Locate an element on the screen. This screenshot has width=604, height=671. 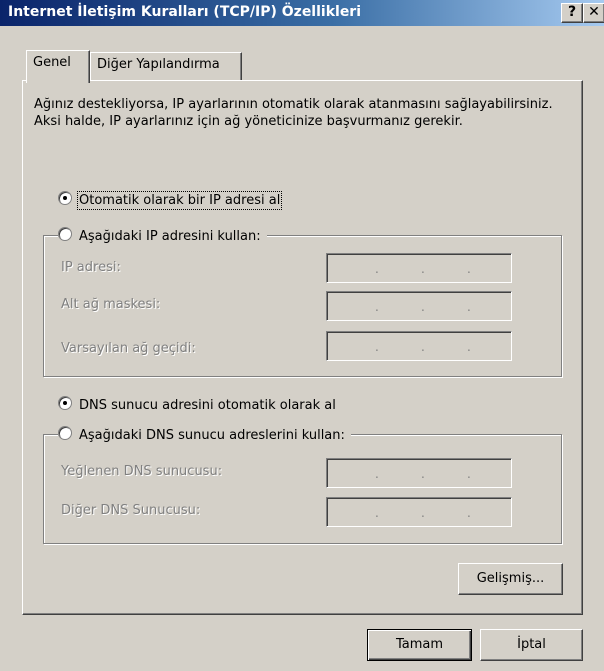
tab-other-configuration: Diğer Yapılandırma is located at coordinates (166, 66).